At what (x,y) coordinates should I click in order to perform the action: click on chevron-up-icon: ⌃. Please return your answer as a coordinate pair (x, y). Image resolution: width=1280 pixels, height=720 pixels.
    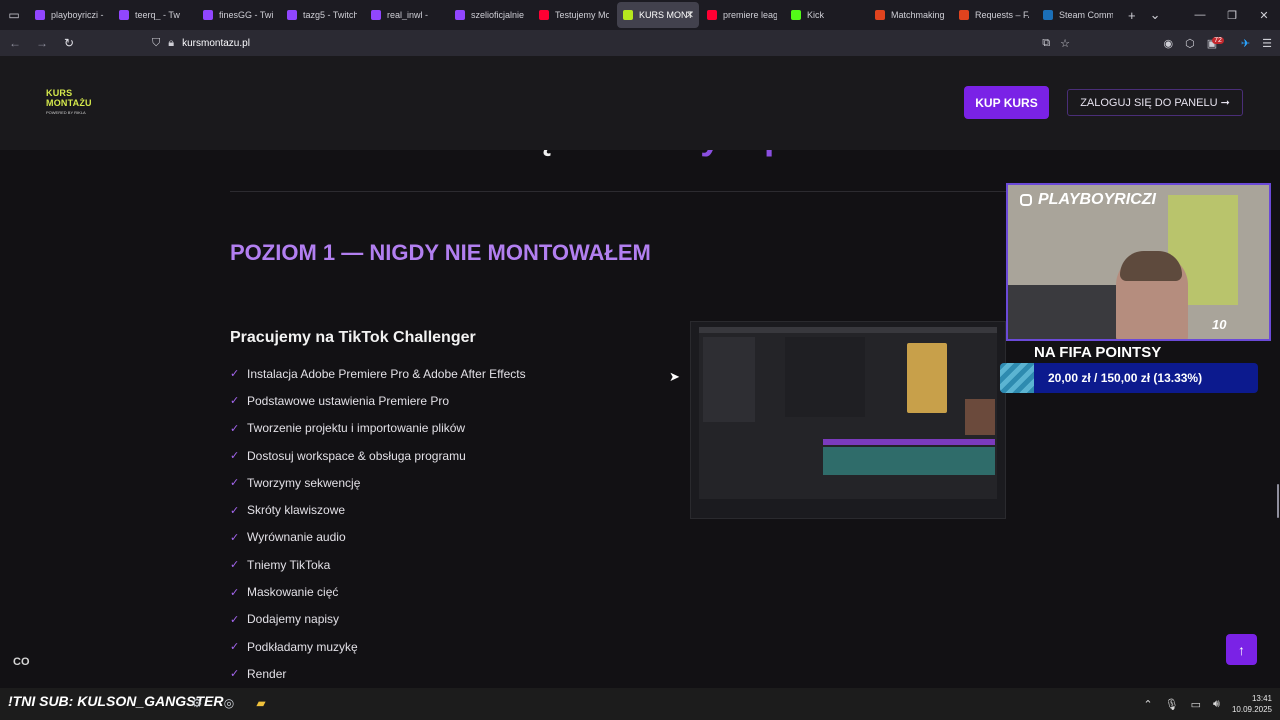
    Looking at the image, I should click on (1147, 704).